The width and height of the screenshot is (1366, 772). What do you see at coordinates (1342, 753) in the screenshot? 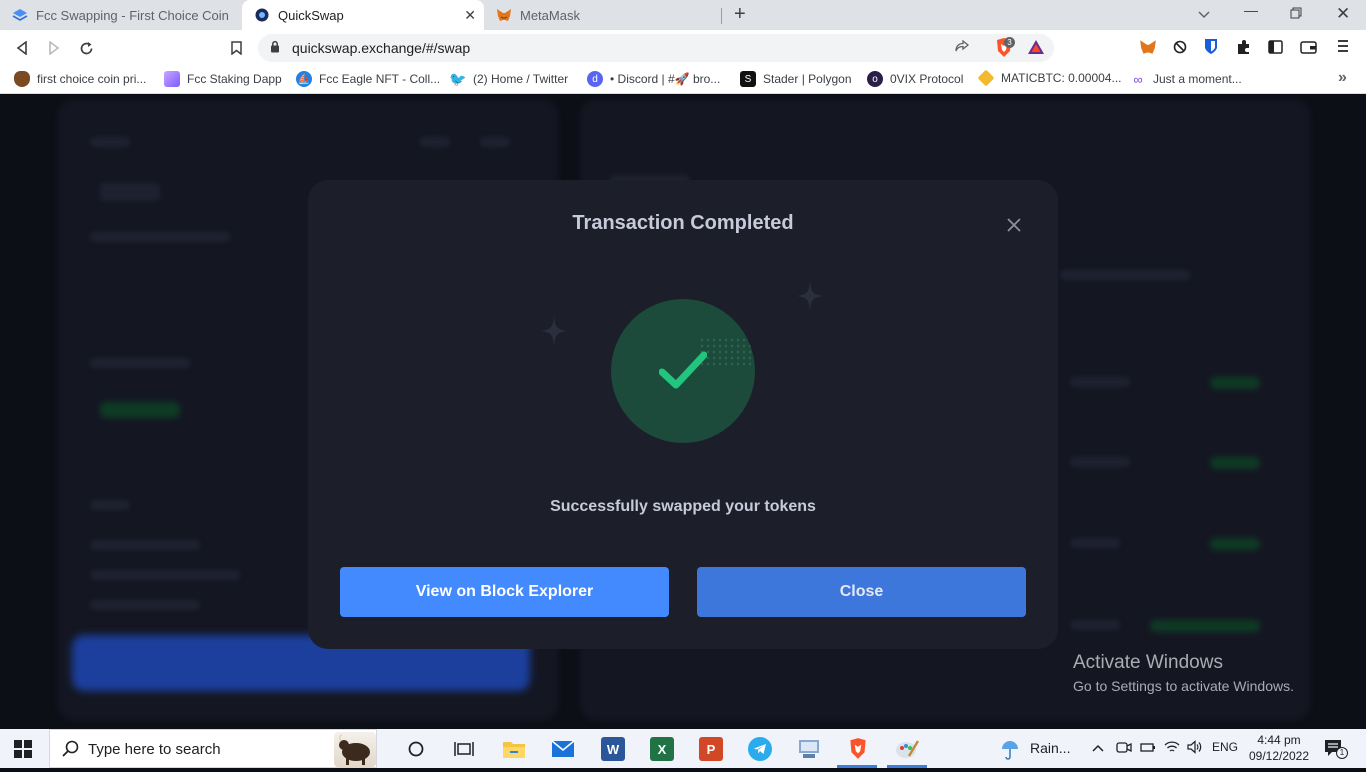
I see `notification-count-badge: 1` at bounding box center [1342, 753].